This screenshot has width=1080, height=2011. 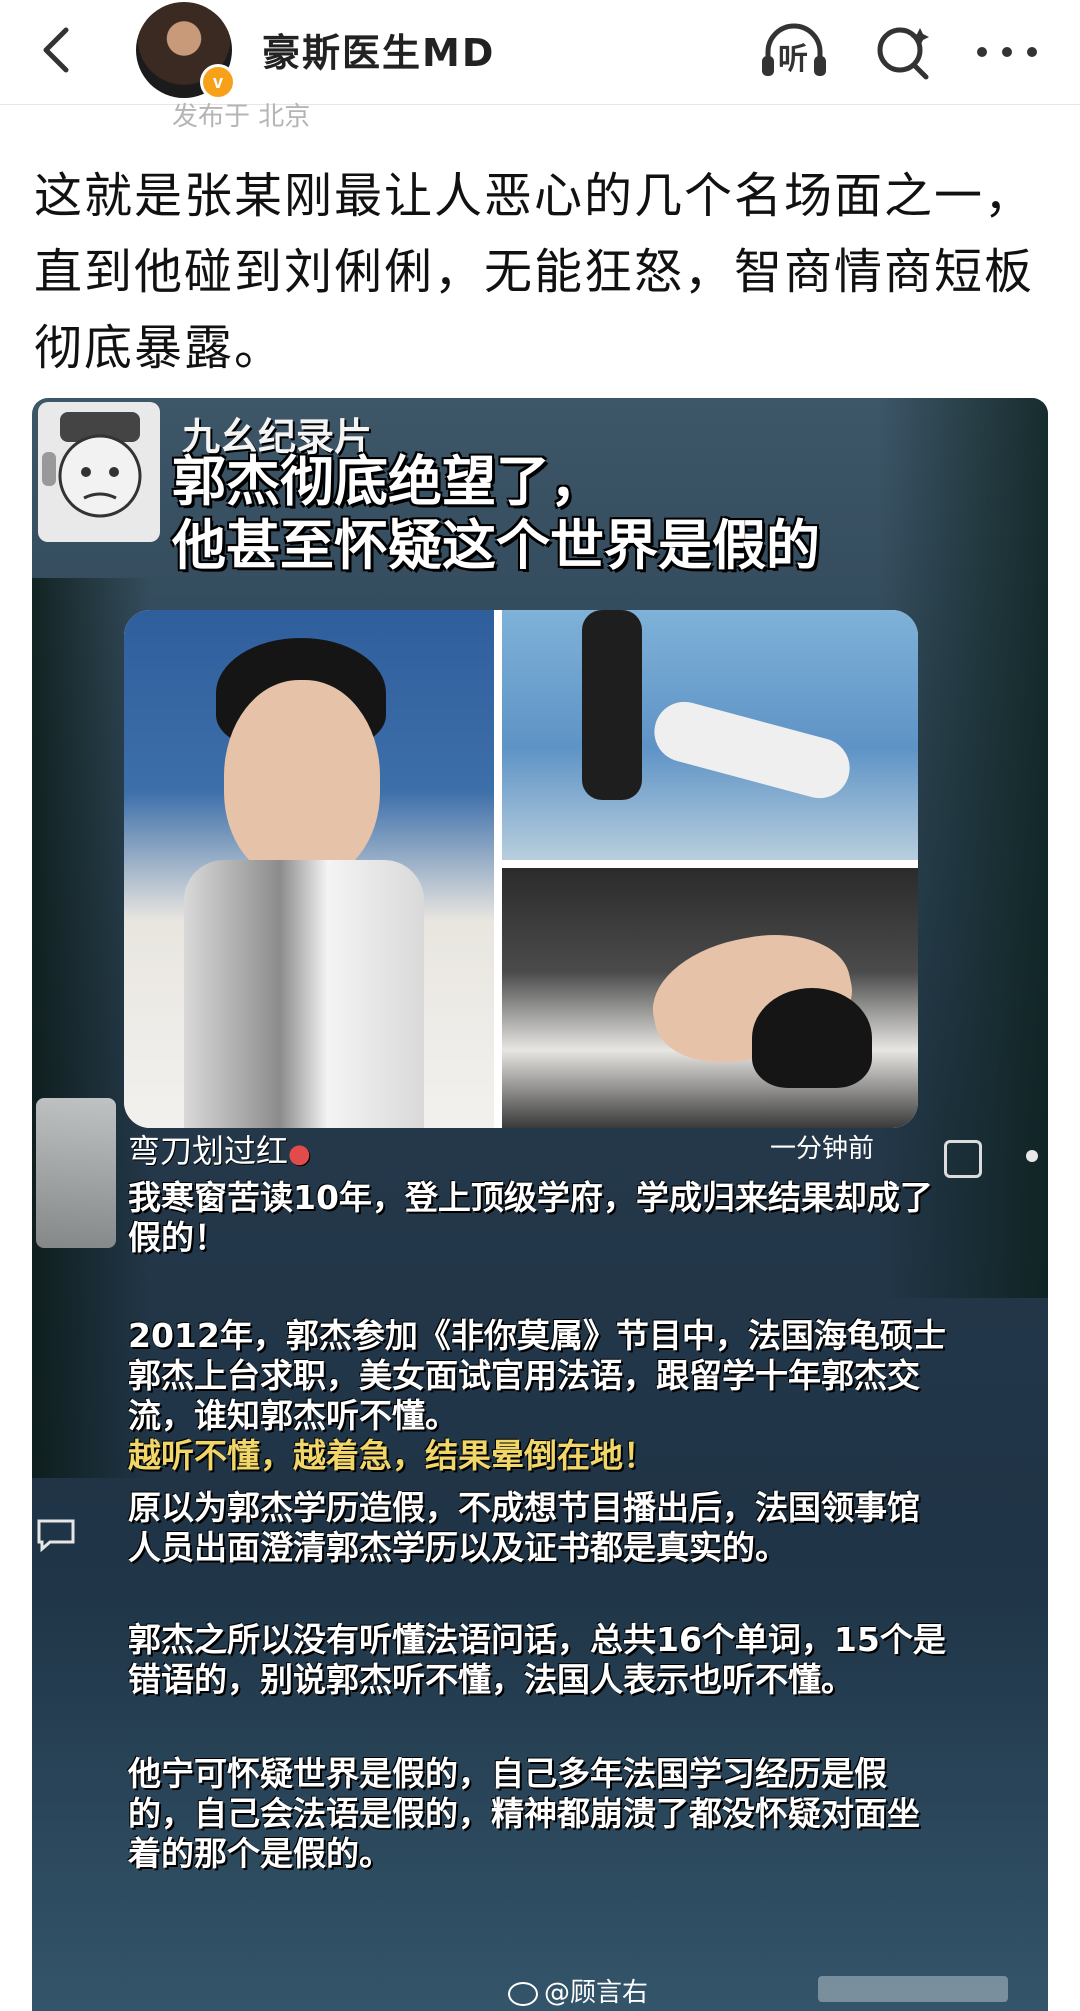 What do you see at coordinates (793, 59) in the screenshot?
I see `listen-label: 听` at bounding box center [793, 59].